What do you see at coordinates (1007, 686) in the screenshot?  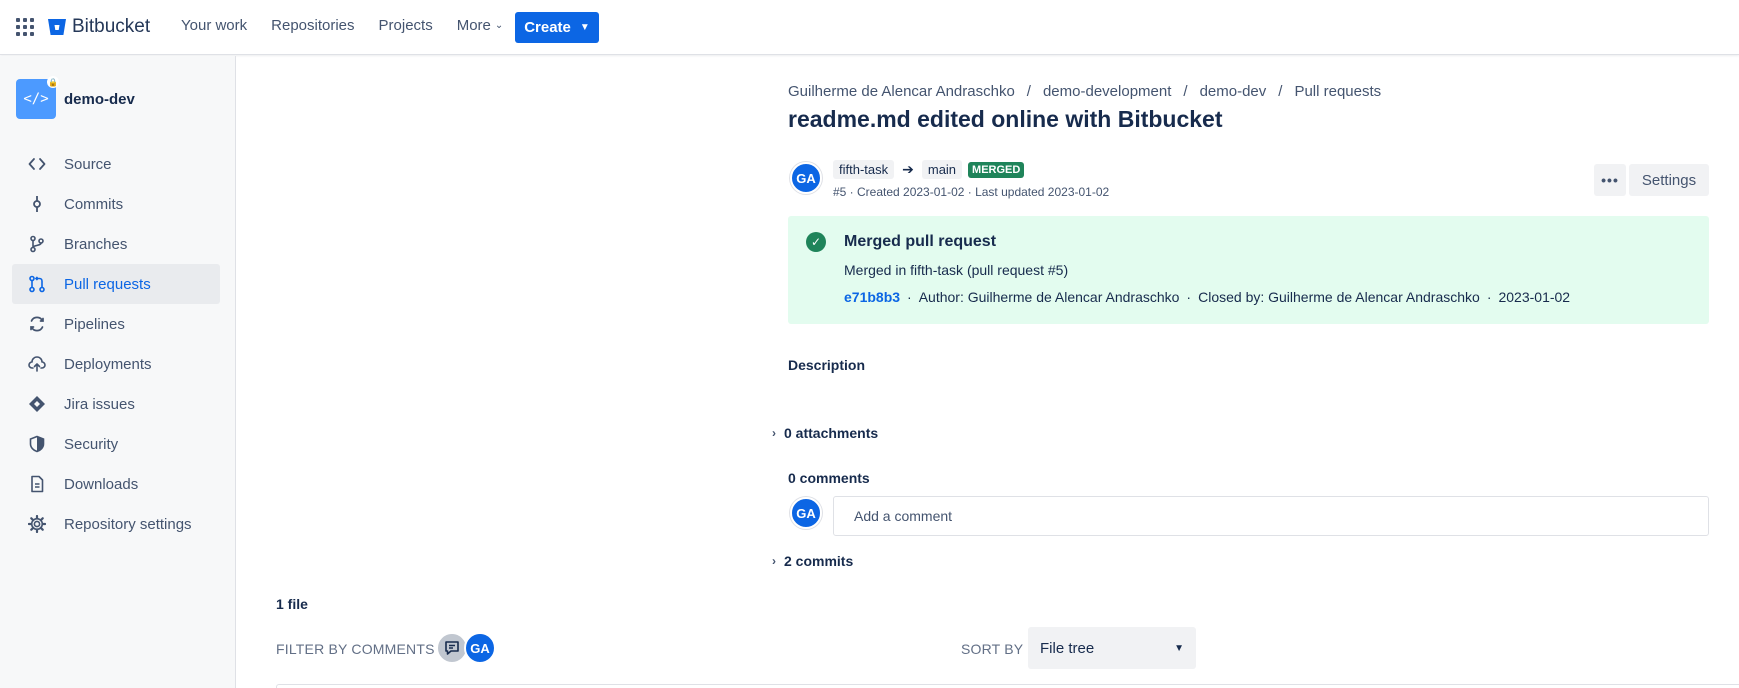 I see `file-list-container` at bounding box center [1007, 686].